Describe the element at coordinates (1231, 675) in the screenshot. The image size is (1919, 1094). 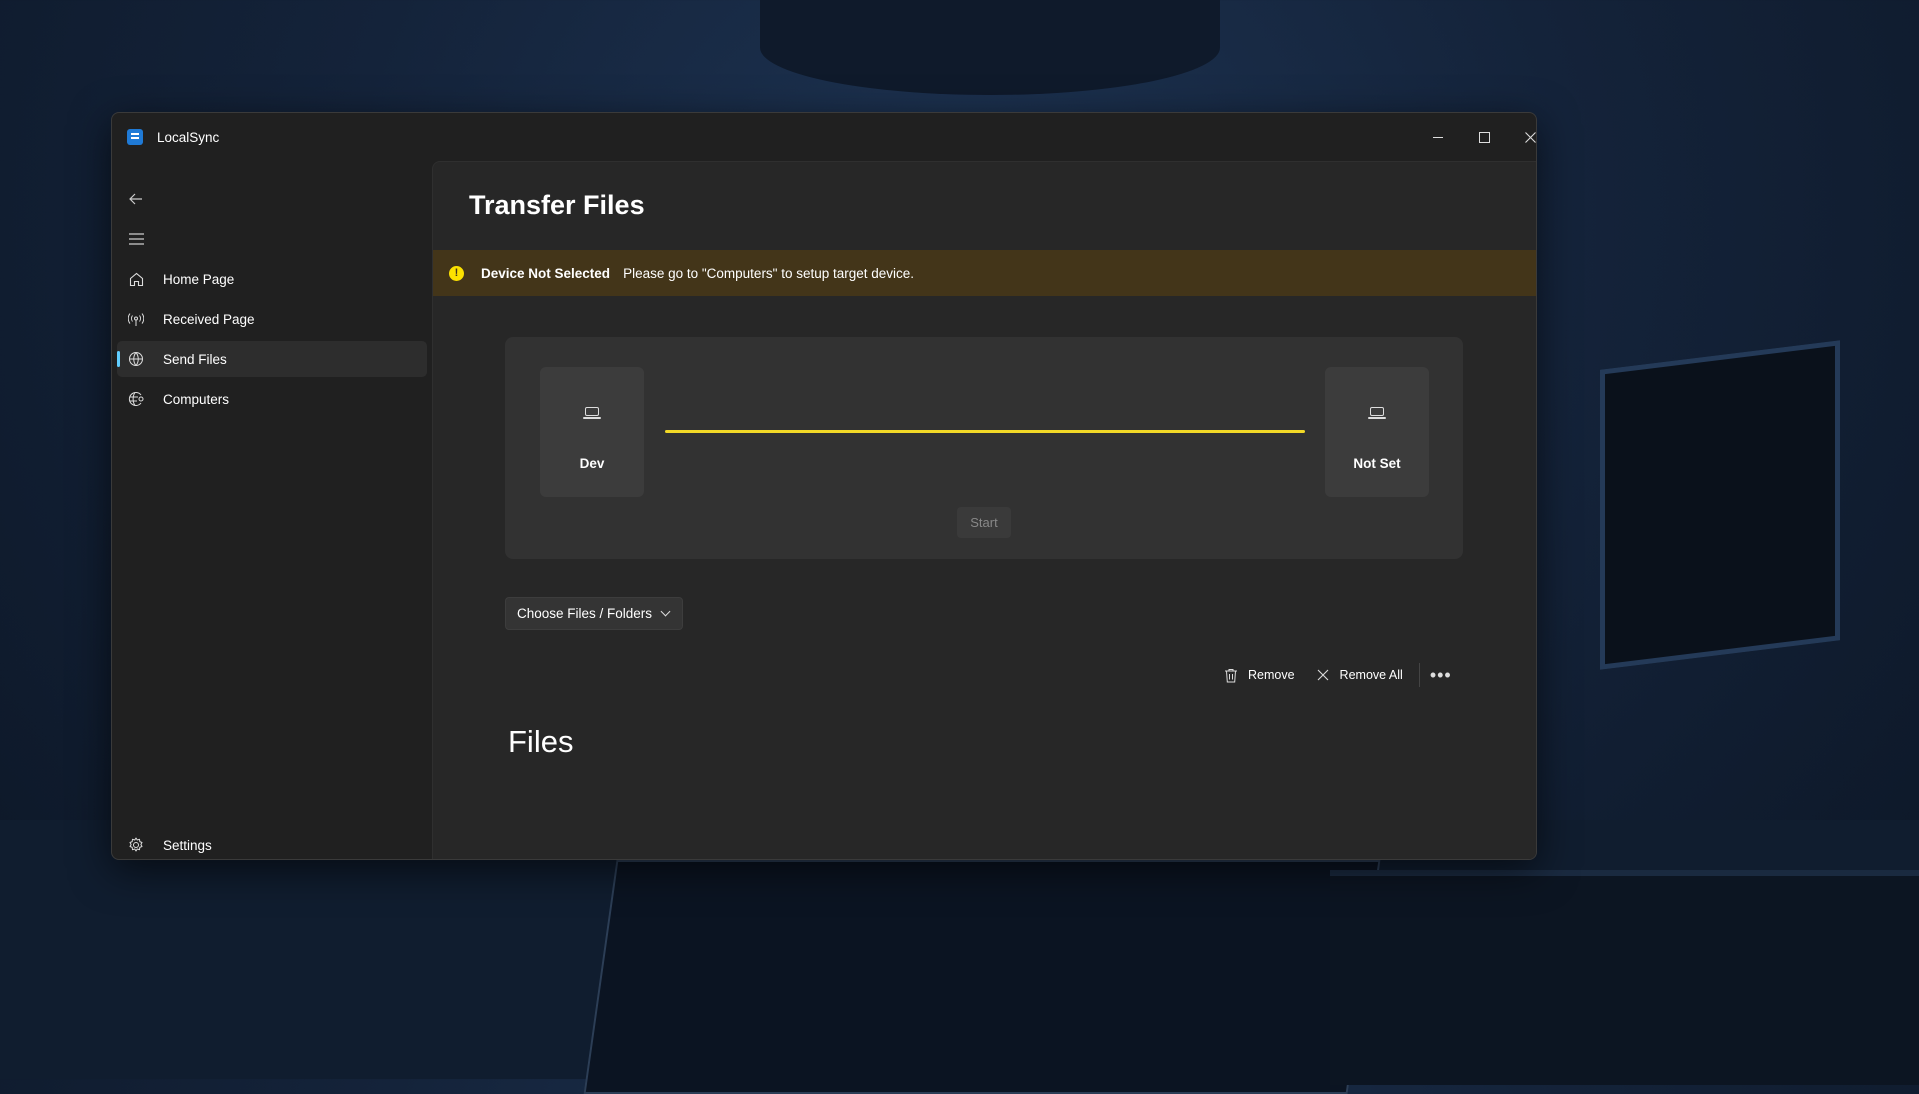
I see `trash-icon` at that location.